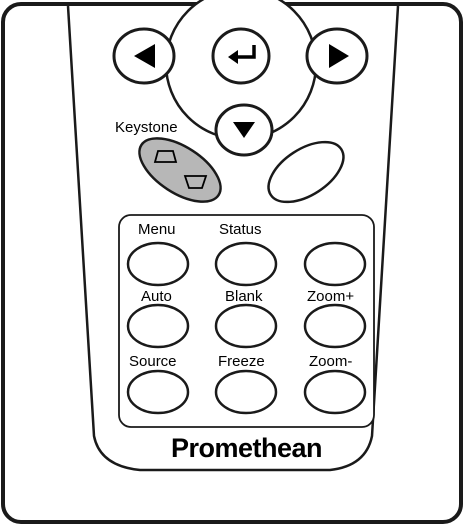 Image resolution: width=466 pixels, height=527 pixels. Describe the element at coordinates (335, 392) in the screenshot. I see `zoom-minus-button` at that location.